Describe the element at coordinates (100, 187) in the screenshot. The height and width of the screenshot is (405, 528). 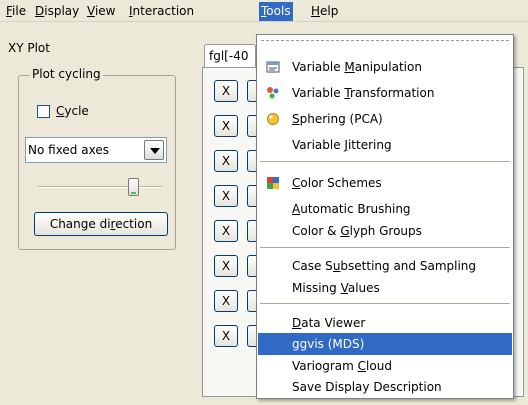
I see `cycle-speed-slider-track` at that location.